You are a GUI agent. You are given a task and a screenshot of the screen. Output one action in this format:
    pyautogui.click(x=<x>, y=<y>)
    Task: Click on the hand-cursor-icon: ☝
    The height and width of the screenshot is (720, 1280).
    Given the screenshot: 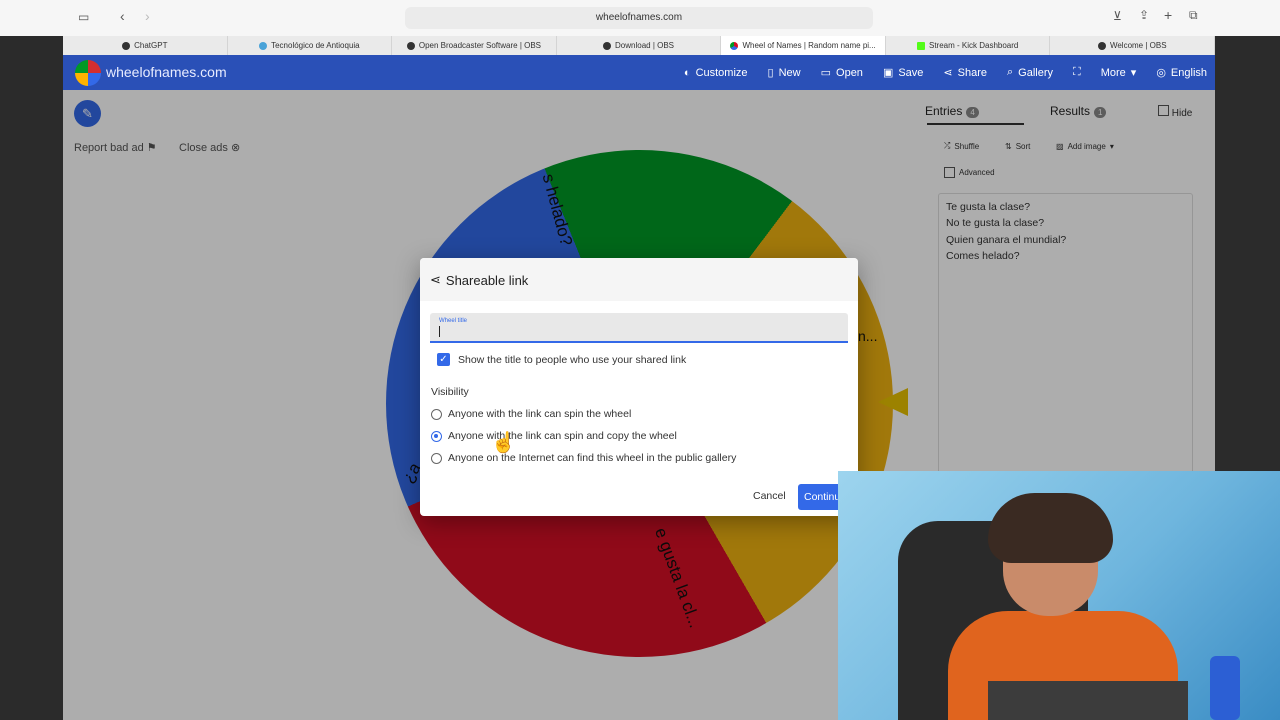 What is the action you would take?
    pyautogui.click(x=503, y=443)
    